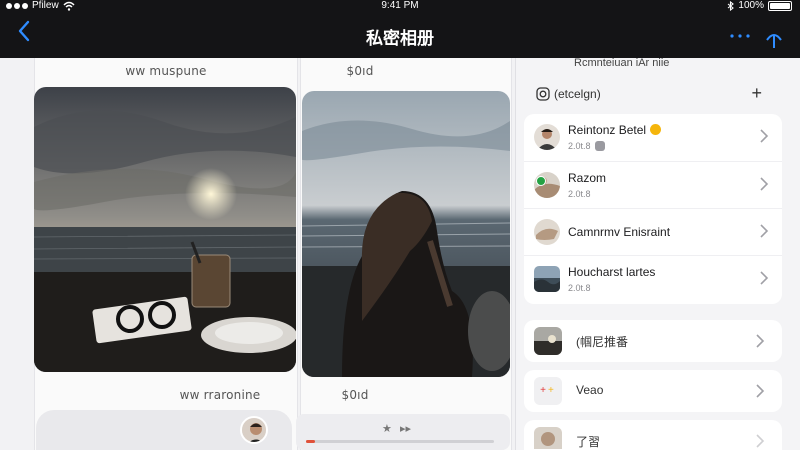 This screenshot has height=450, width=800. I want to click on photo-caption-bottom-2: $0ıd, so click(355, 395).